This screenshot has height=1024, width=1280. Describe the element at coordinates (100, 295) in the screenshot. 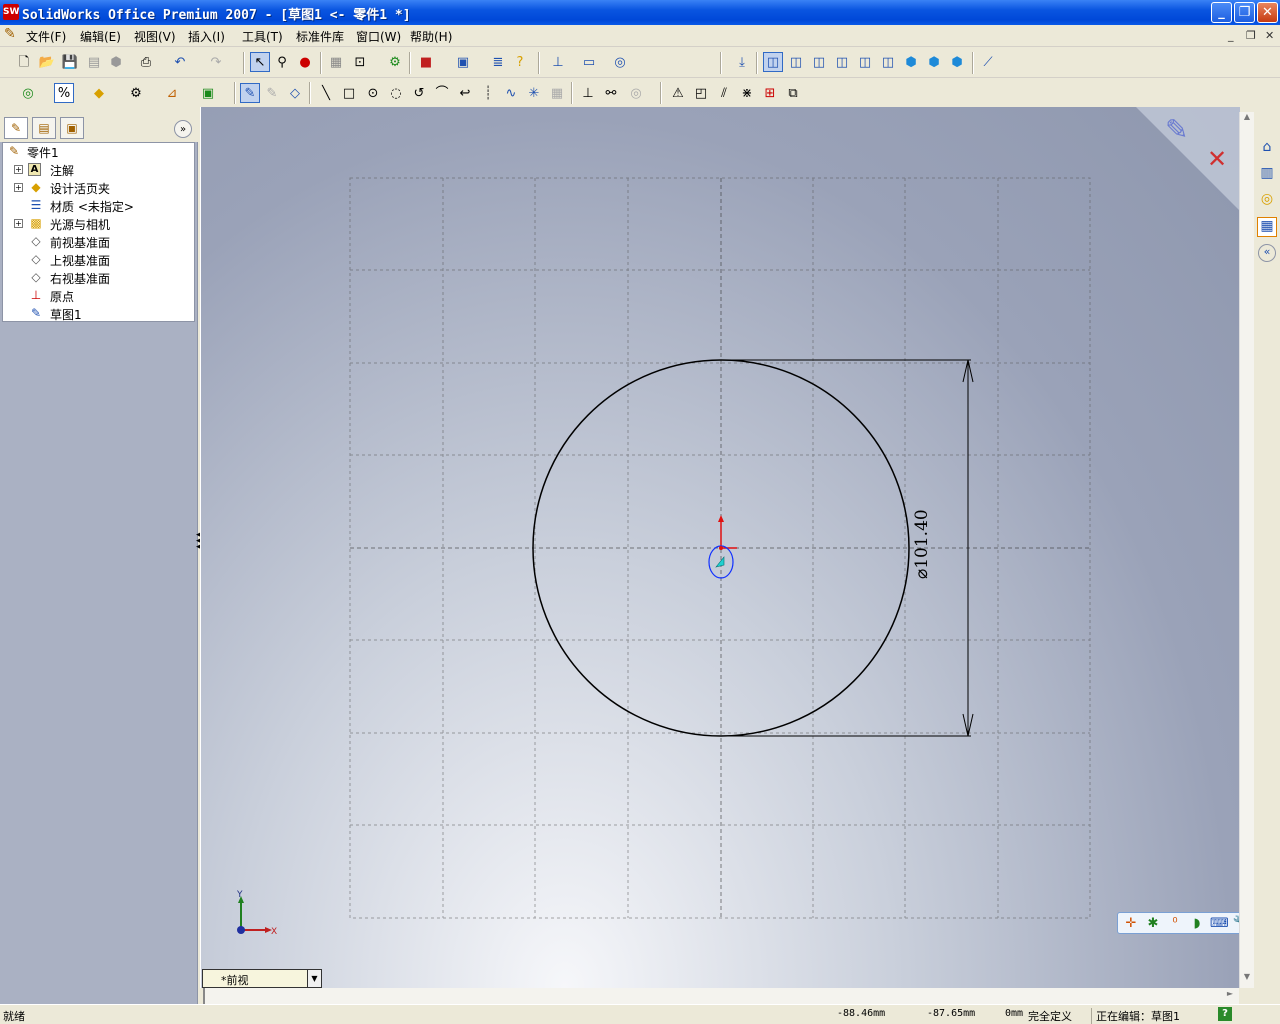

I see `tree-item-origin: ⊥ 原点` at that location.